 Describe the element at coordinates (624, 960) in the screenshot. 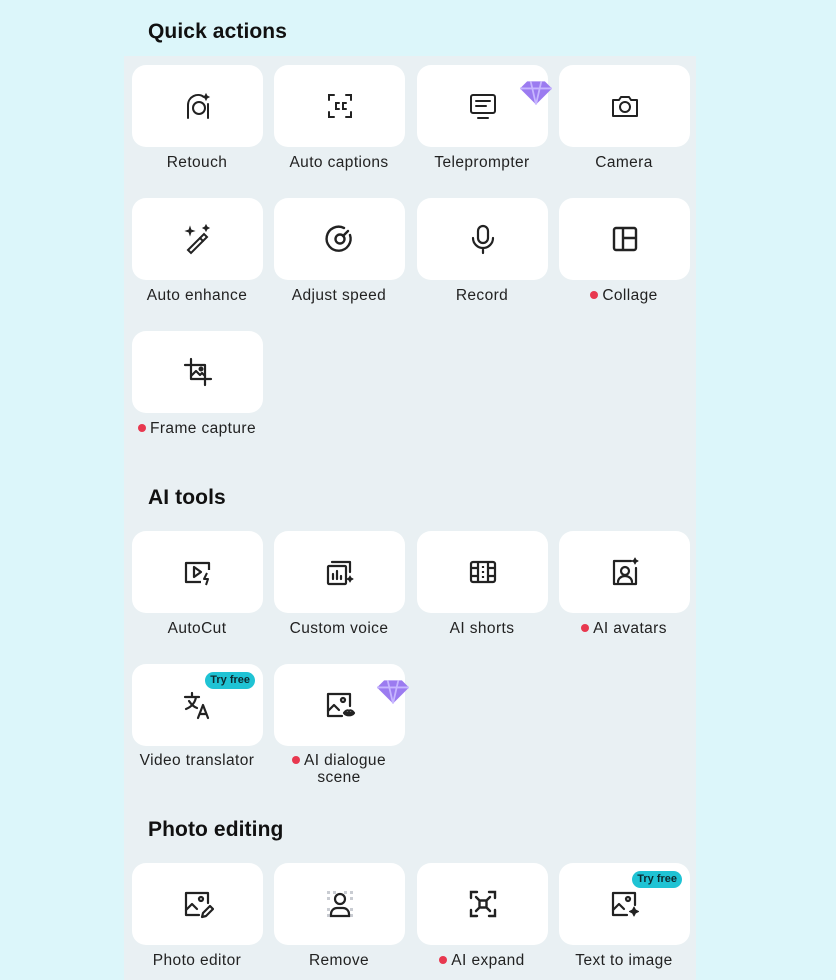

I see `label-text-to-image: Text to image` at that location.